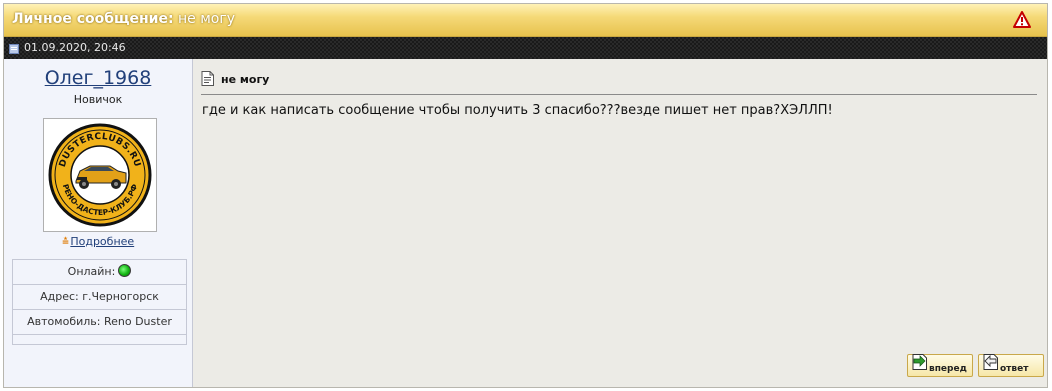 The image size is (1052, 391). I want to click on header-title-label: Личное сообщение:, so click(93, 19).